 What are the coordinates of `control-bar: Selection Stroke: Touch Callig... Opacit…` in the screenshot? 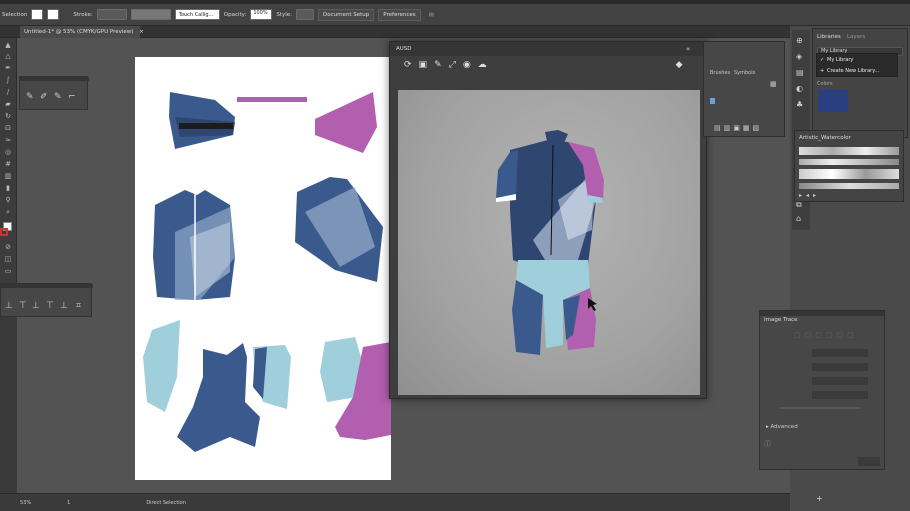 It's located at (455, 15).